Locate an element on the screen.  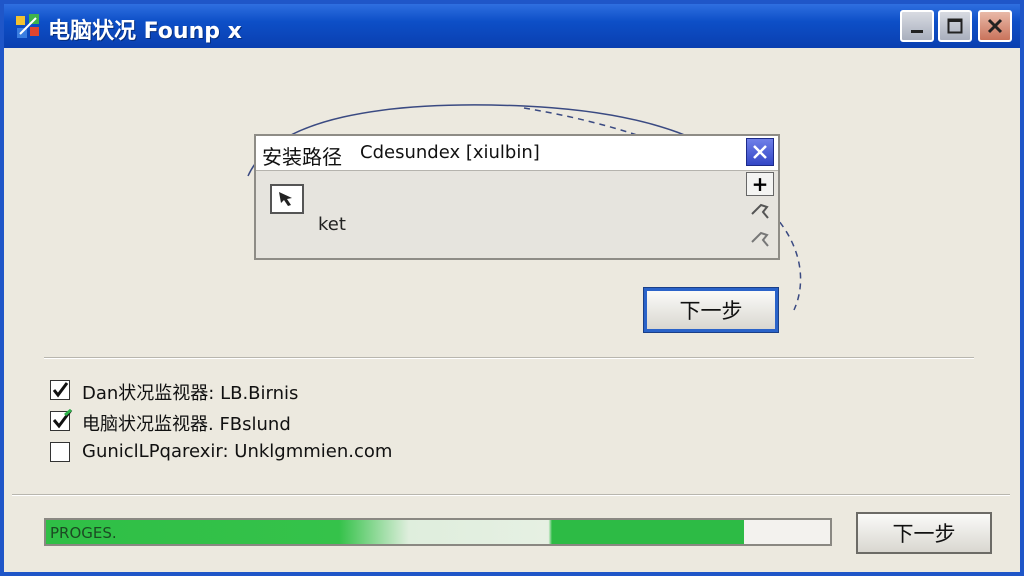
maximize-icon is located at coordinates (955, 26).